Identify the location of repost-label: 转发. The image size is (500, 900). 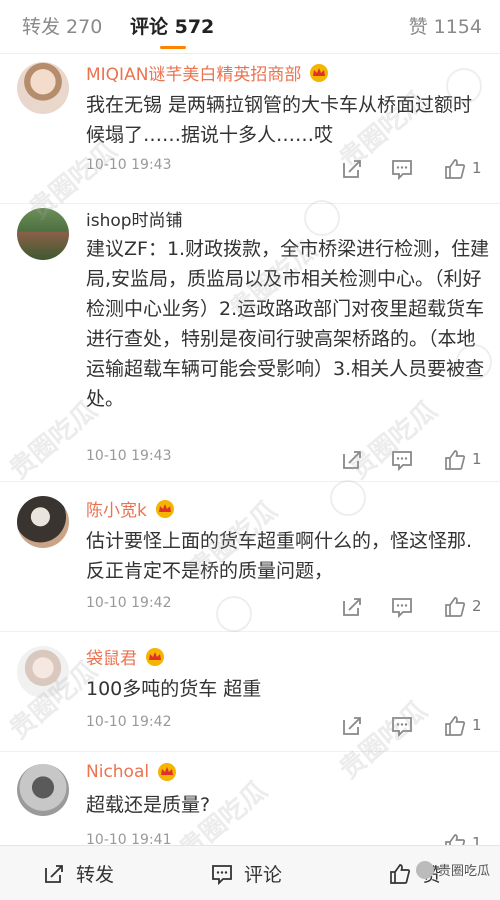
(95, 875).